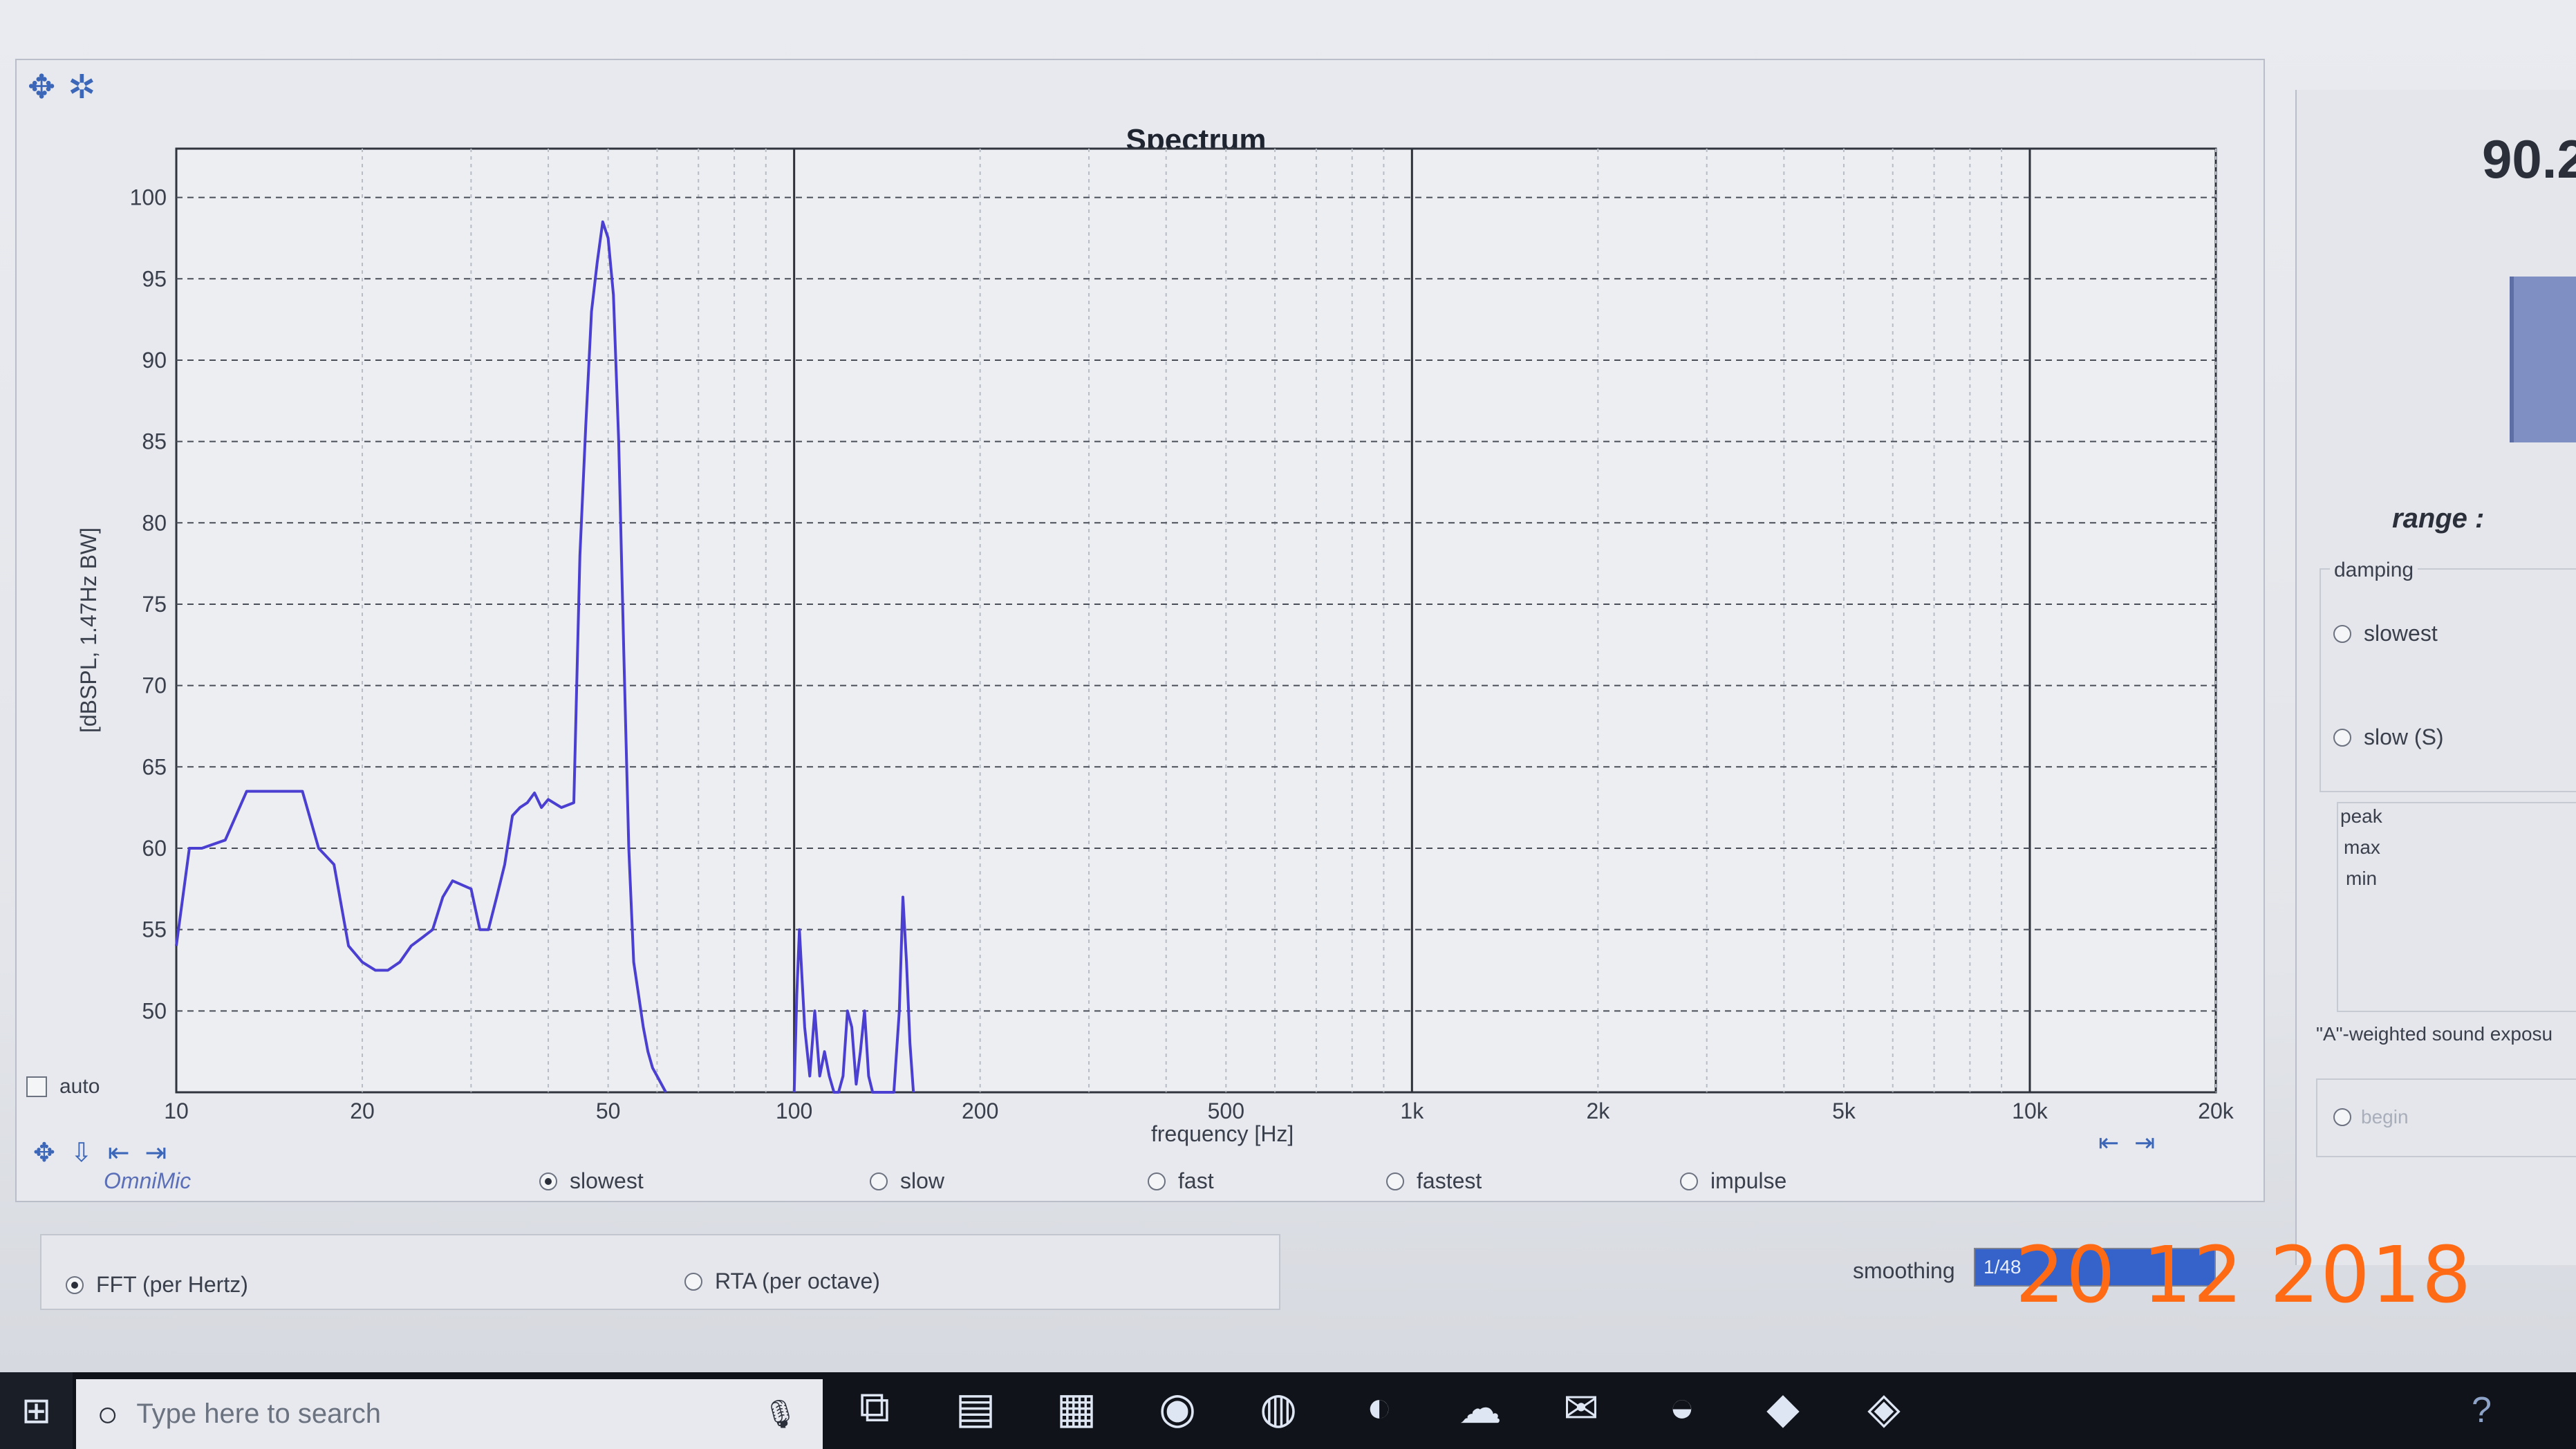 The width and height of the screenshot is (2576, 1449). I want to click on x-axis-label: frequency [Hz], so click(1222, 1133).